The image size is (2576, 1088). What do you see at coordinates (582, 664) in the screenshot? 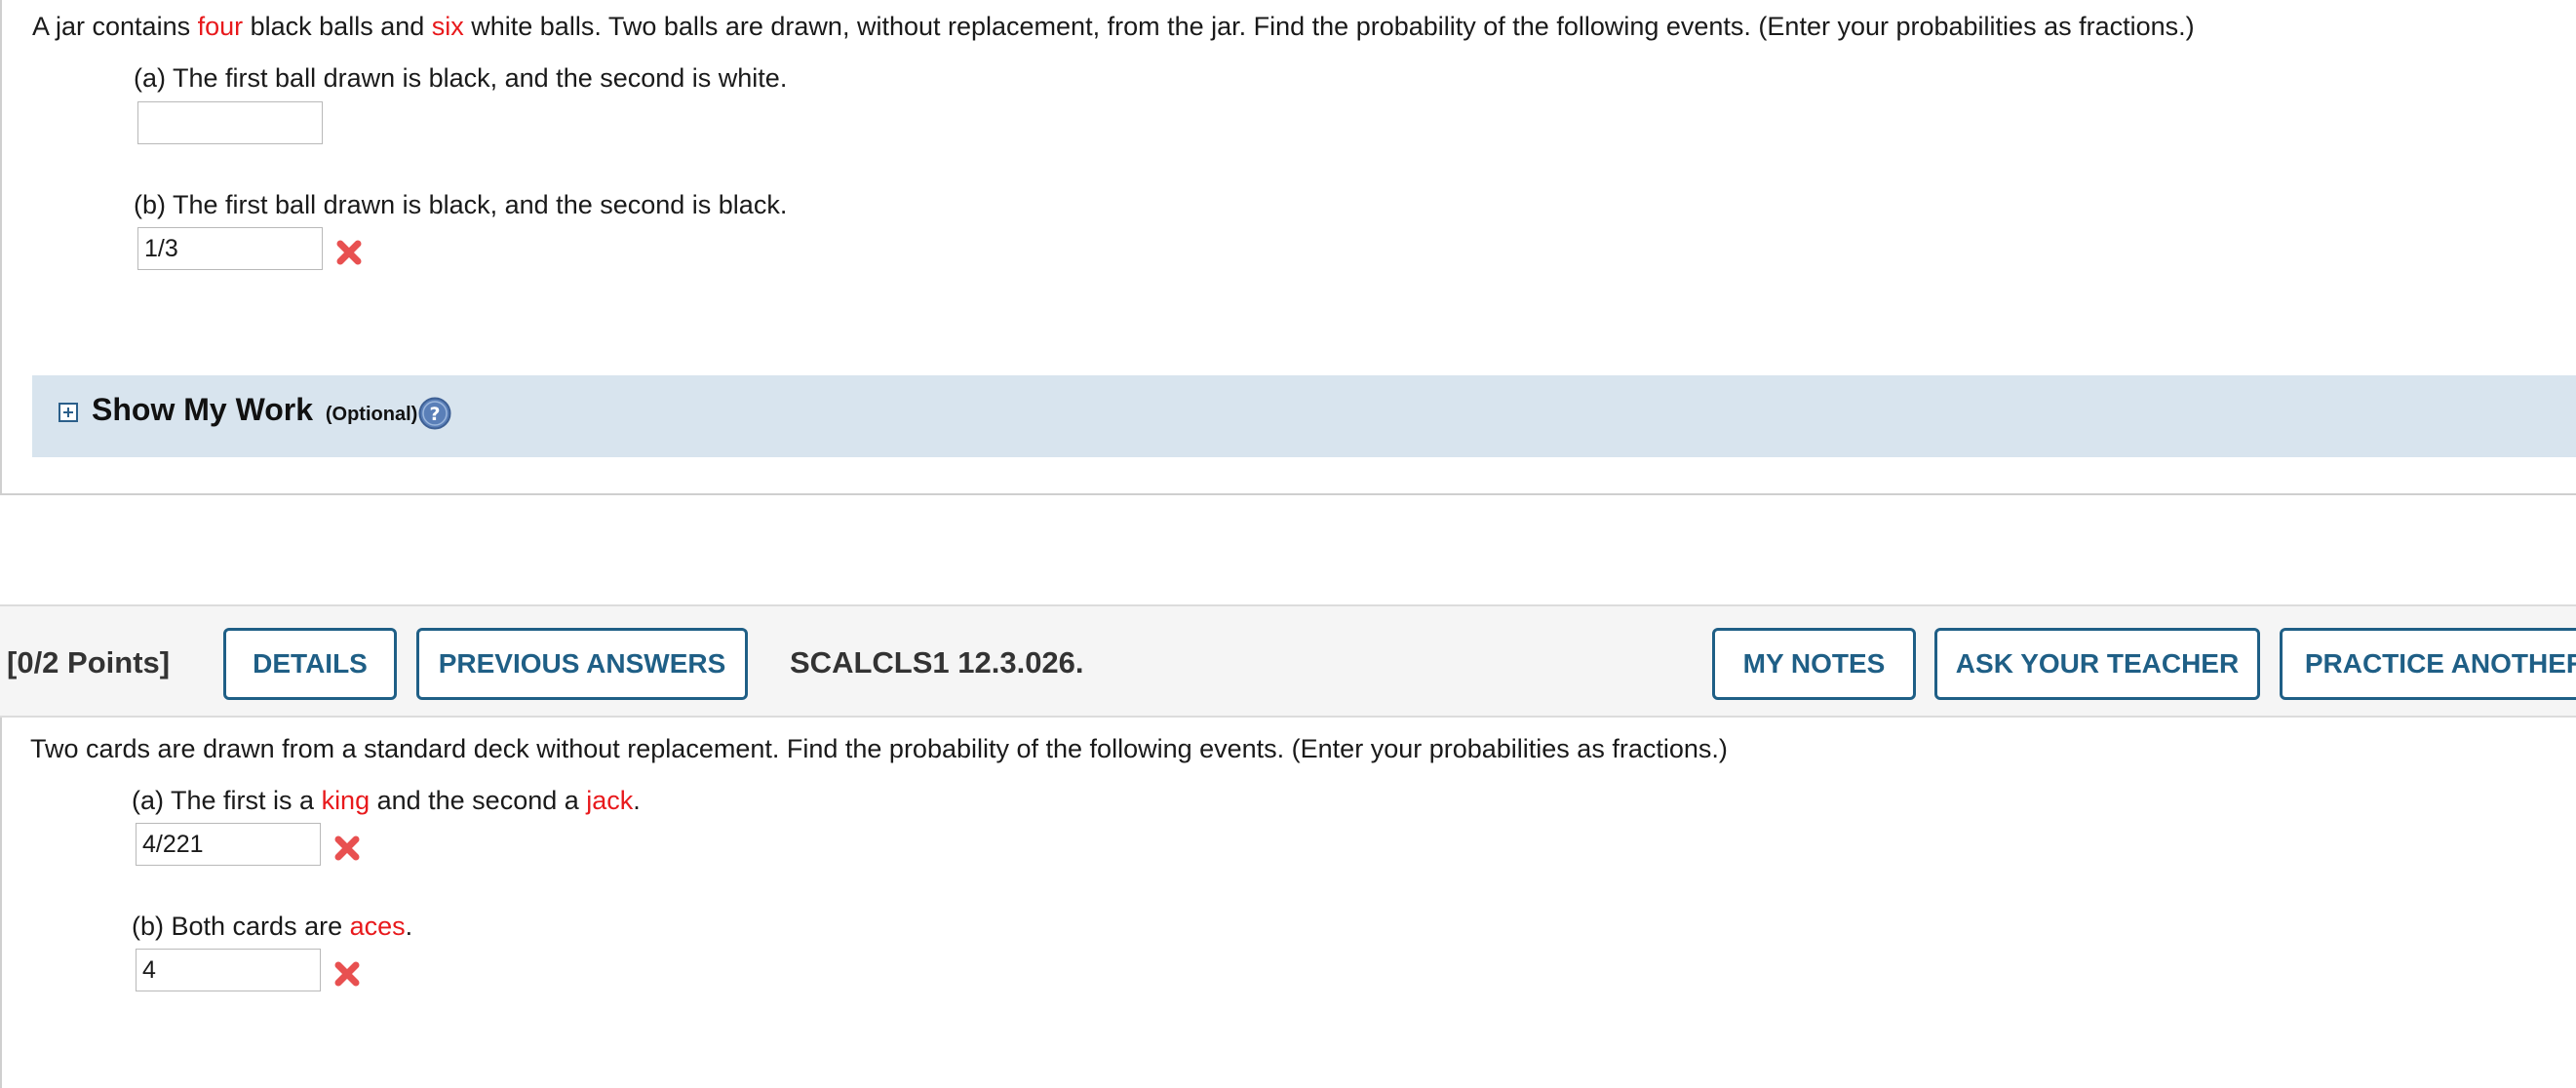
I see `previous-answers-button: PREVIOUS ANSWERS` at bounding box center [582, 664].